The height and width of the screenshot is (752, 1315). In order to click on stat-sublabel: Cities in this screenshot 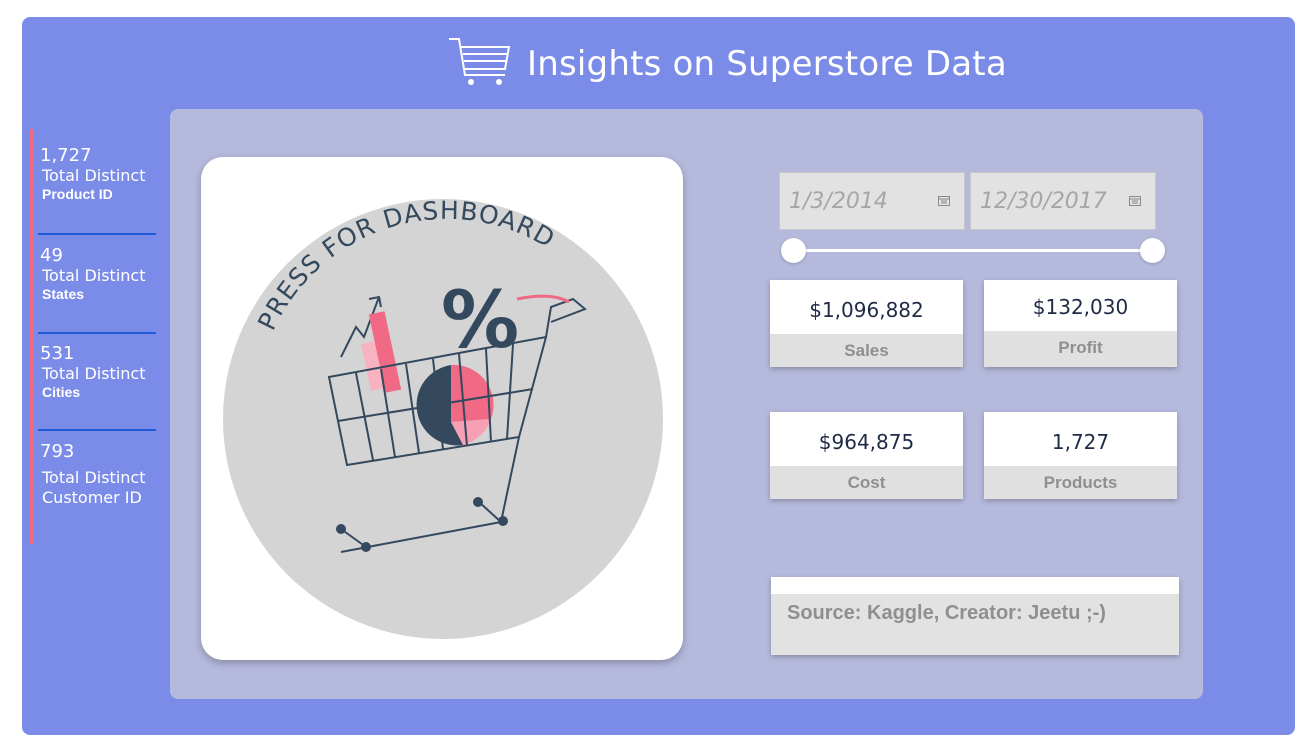, I will do `click(61, 392)`.